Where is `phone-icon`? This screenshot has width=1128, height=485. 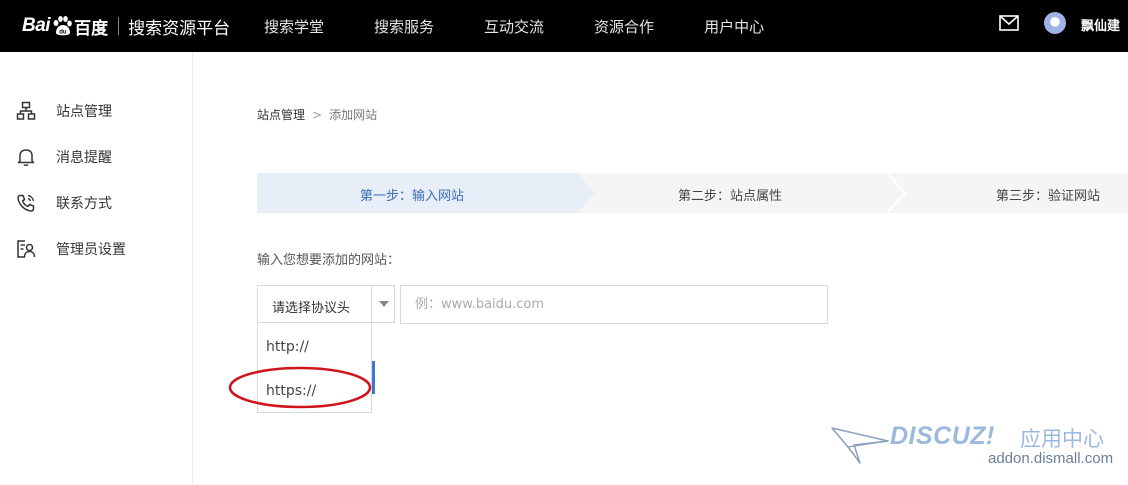
phone-icon is located at coordinates (26, 203).